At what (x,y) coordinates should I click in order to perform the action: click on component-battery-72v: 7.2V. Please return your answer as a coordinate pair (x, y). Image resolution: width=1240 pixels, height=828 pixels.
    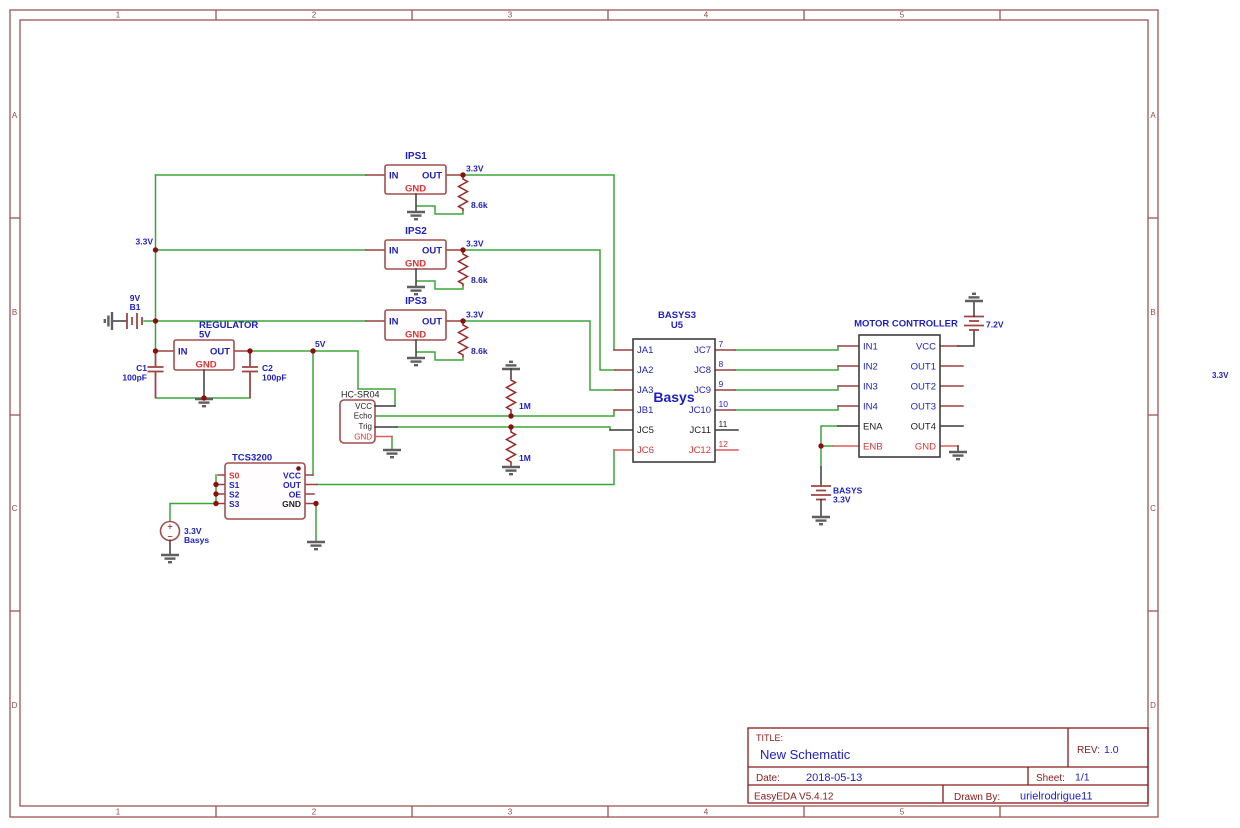
    Looking at the image, I should click on (980, 319).